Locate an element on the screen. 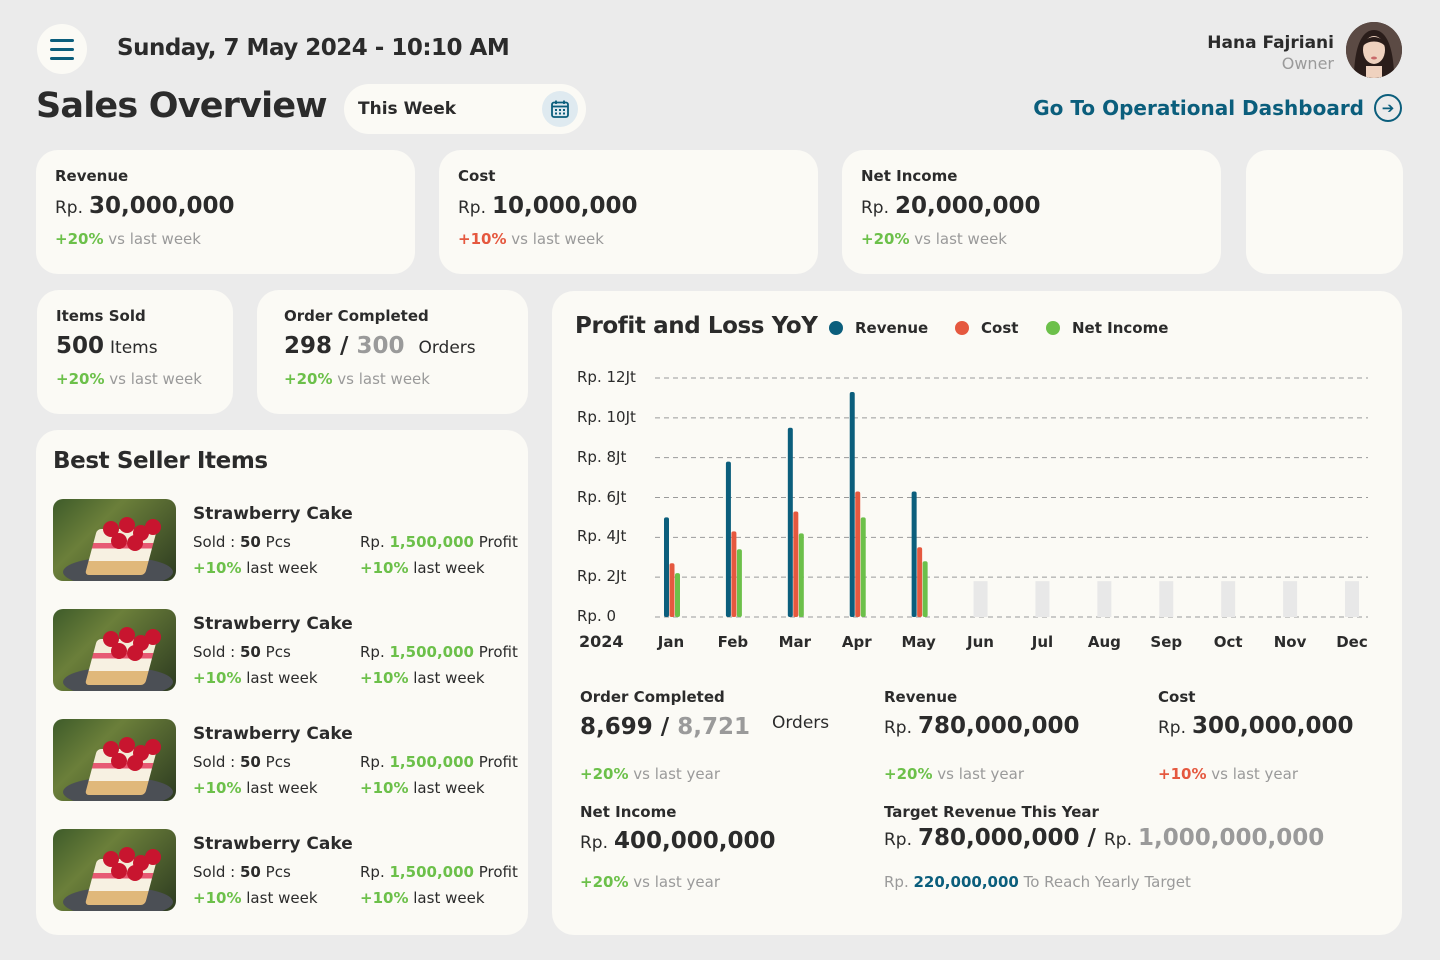 The width and height of the screenshot is (1440, 960). kpi-label: Cost is located at coordinates (477, 176).